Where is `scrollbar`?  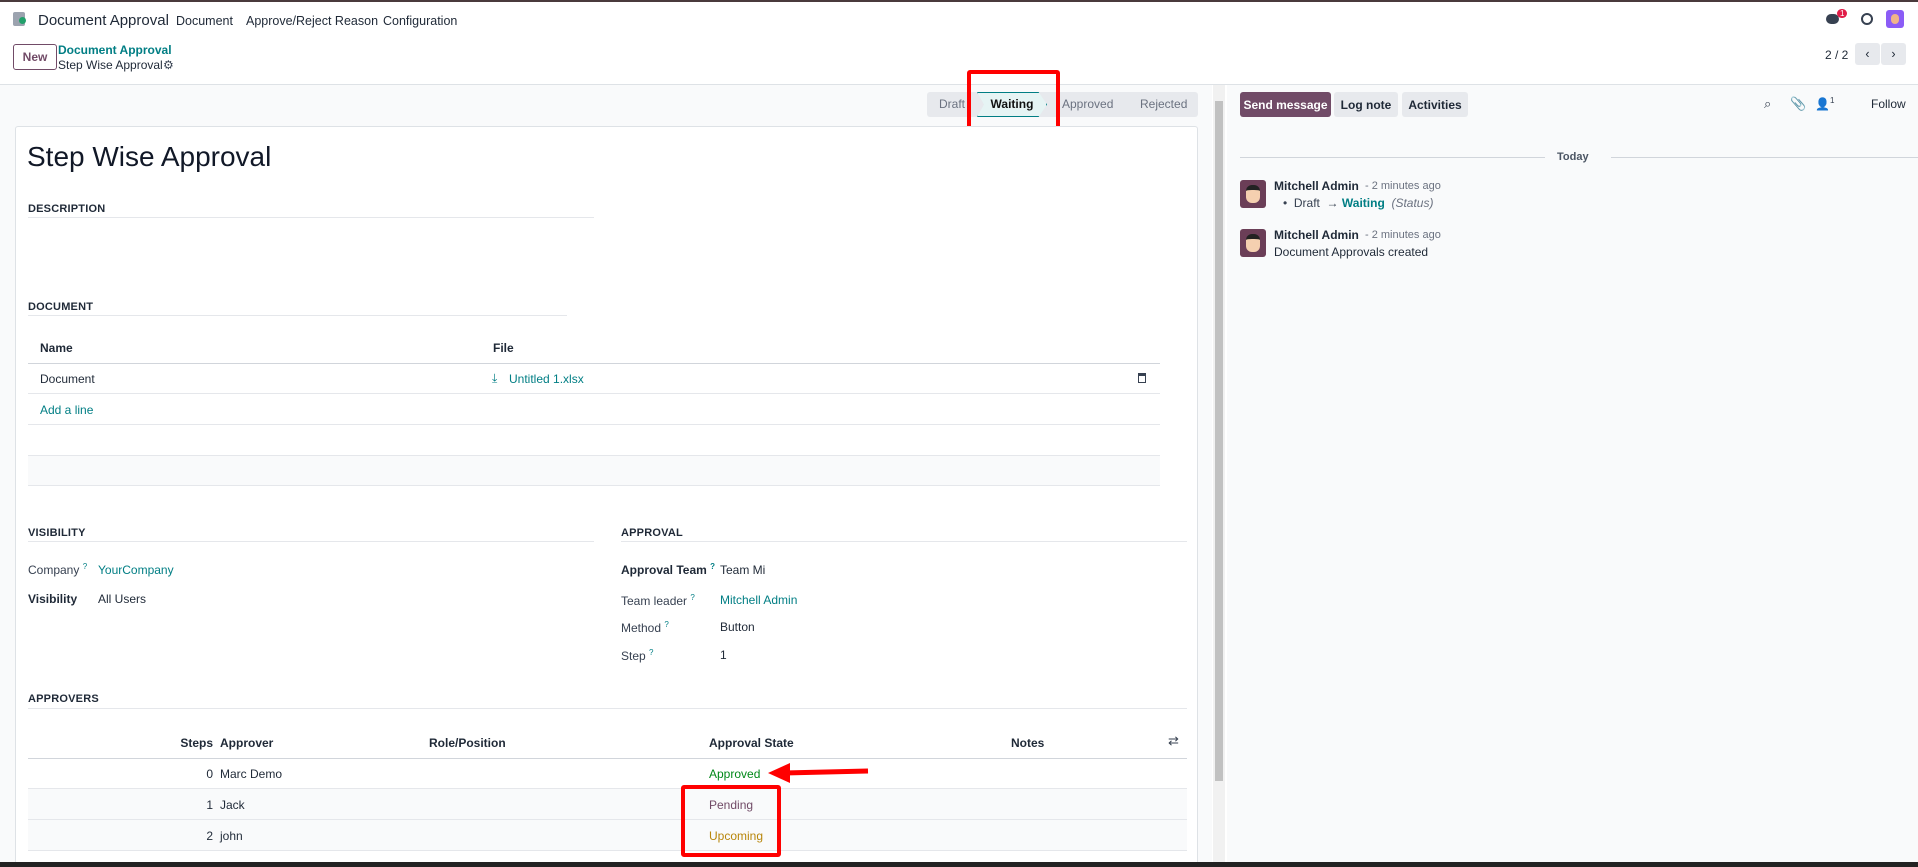 scrollbar is located at coordinates (1219, 473).